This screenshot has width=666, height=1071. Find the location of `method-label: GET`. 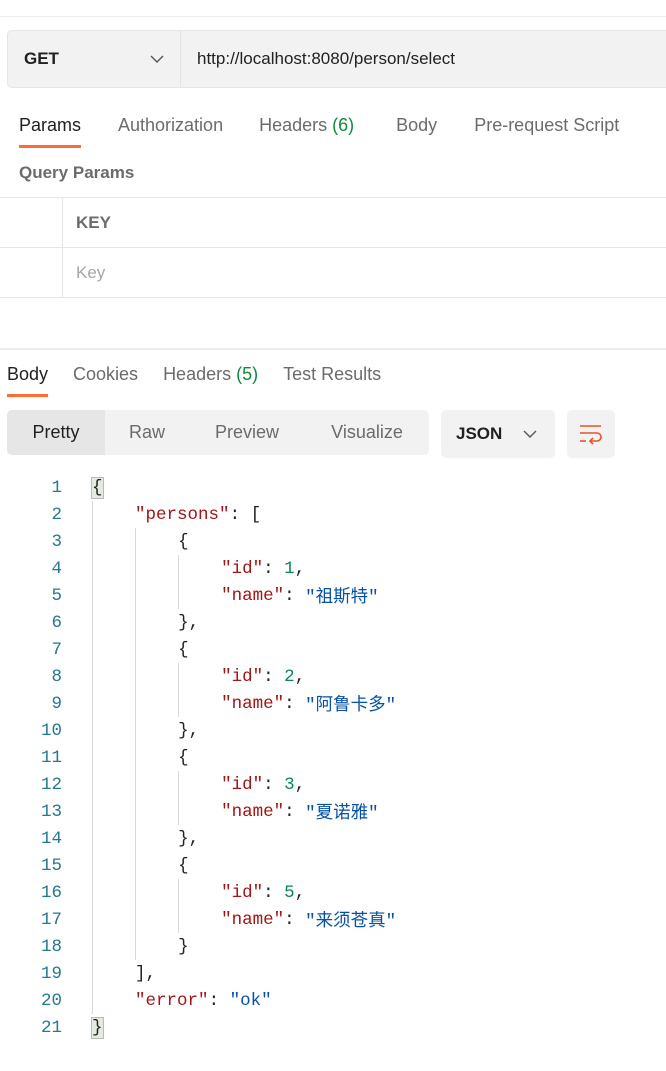

method-label: GET is located at coordinates (41, 58).